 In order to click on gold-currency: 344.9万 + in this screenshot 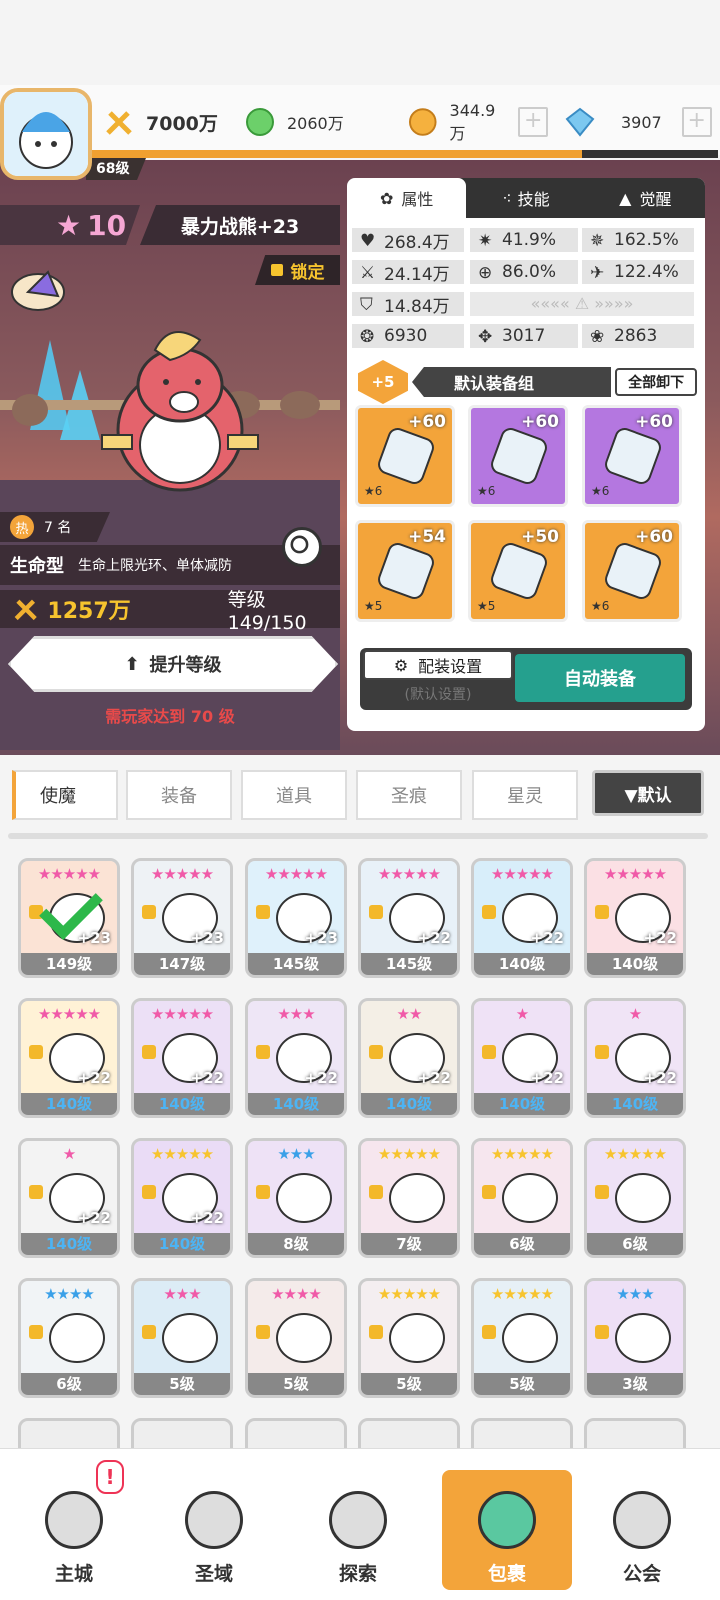, I will do `click(478, 122)`.